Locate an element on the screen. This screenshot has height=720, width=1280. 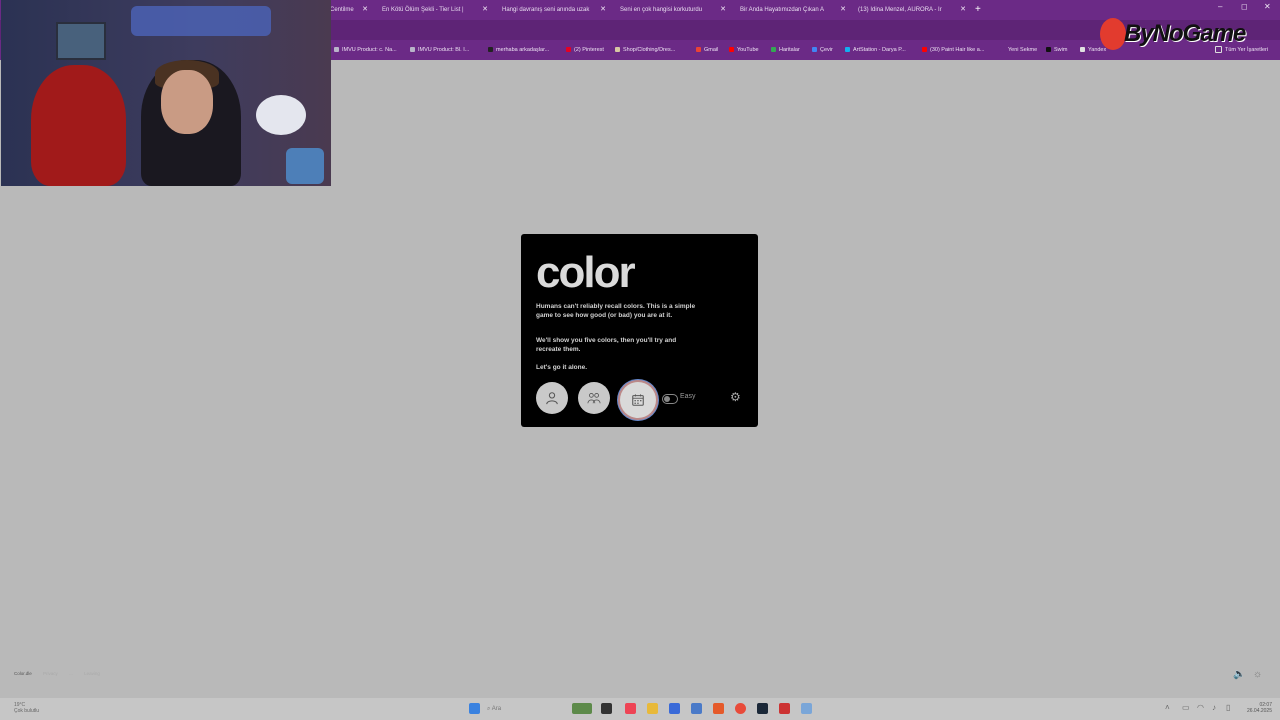
tab-label: Seni en çok hangisi korkuturdu is located at coordinates (661, 10).